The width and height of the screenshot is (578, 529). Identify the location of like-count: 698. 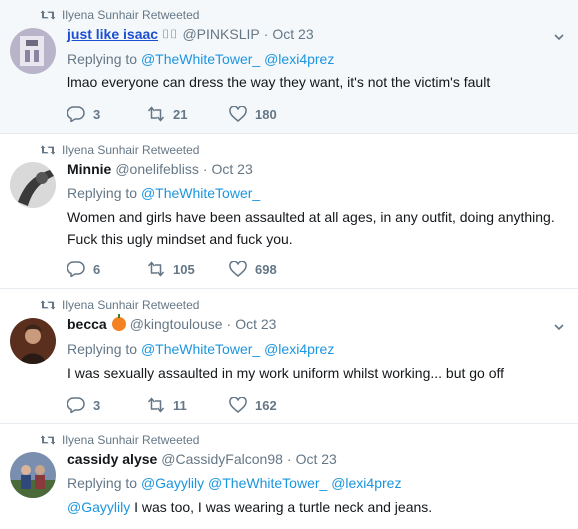
(266, 269).